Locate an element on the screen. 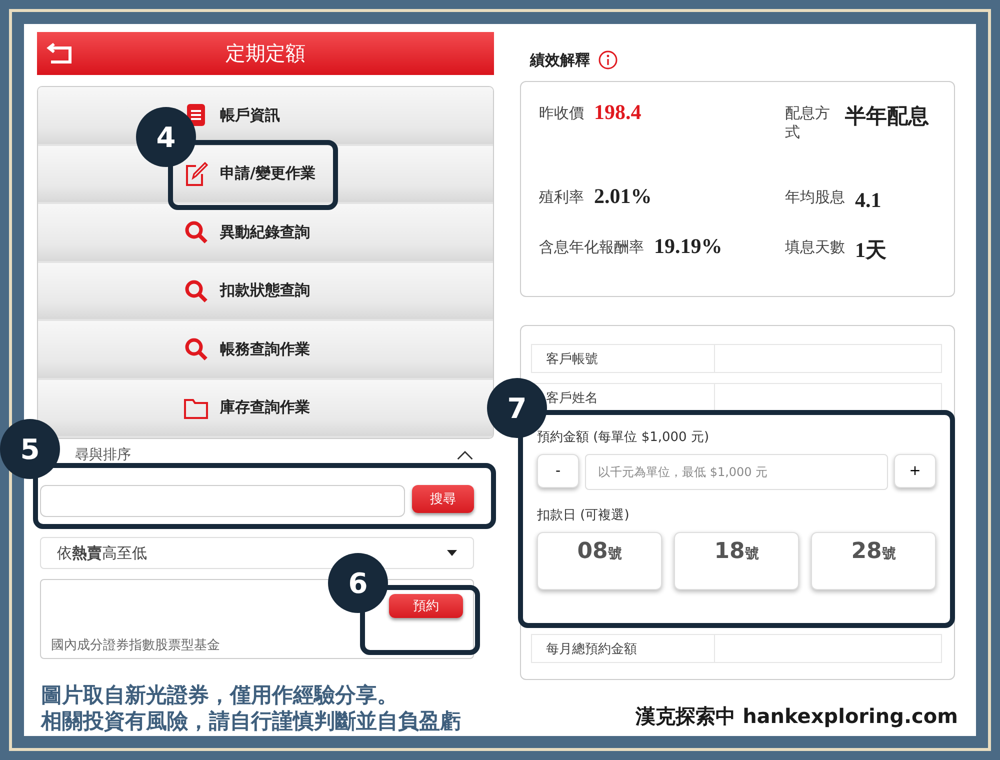  stat-label: 含息年化報酬率 is located at coordinates (591, 247).